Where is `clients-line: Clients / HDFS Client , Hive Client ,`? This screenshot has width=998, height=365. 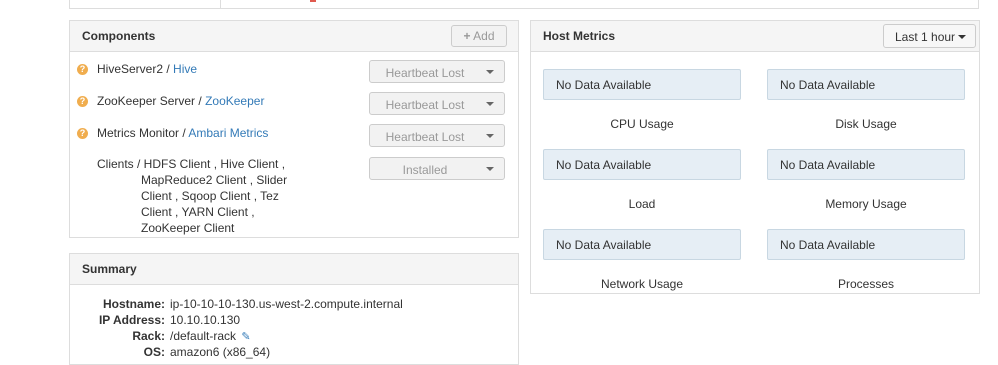 clients-line: Clients / HDFS Client , Hive Client , is located at coordinates (191, 164).